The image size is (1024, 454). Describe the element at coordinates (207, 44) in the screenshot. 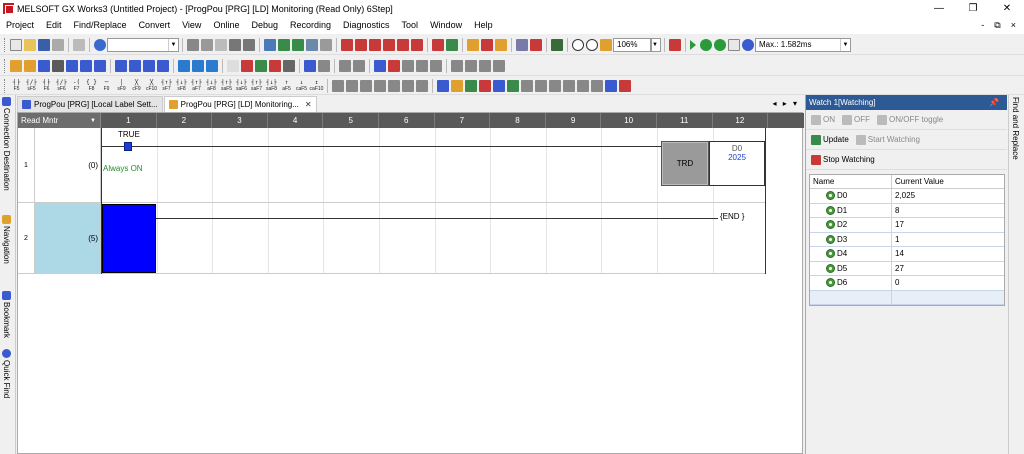

I see `copy-icon` at that location.